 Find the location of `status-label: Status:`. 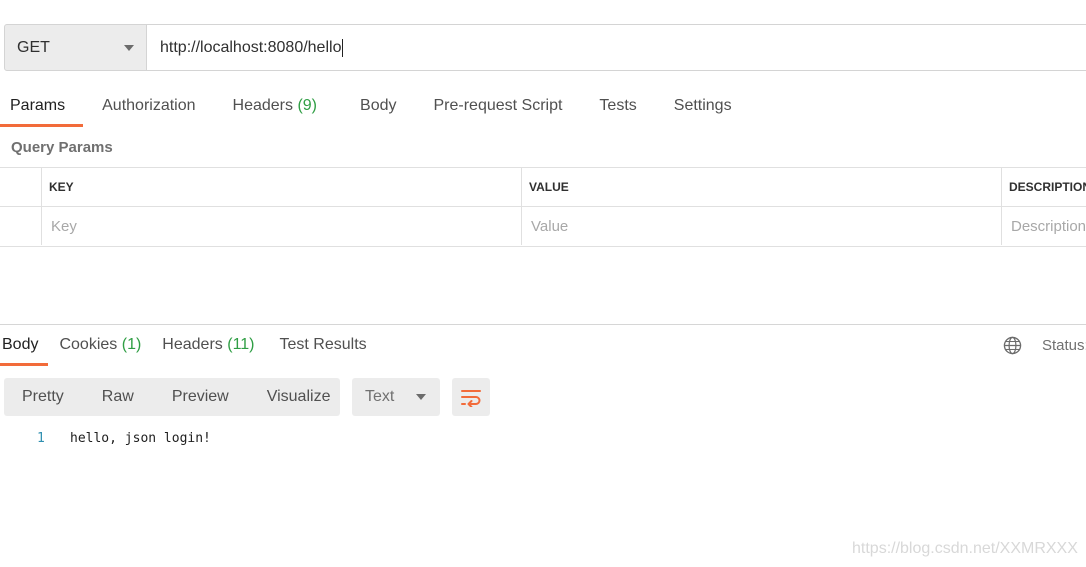

status-label: Status: is located at coordinates (1064, 345).